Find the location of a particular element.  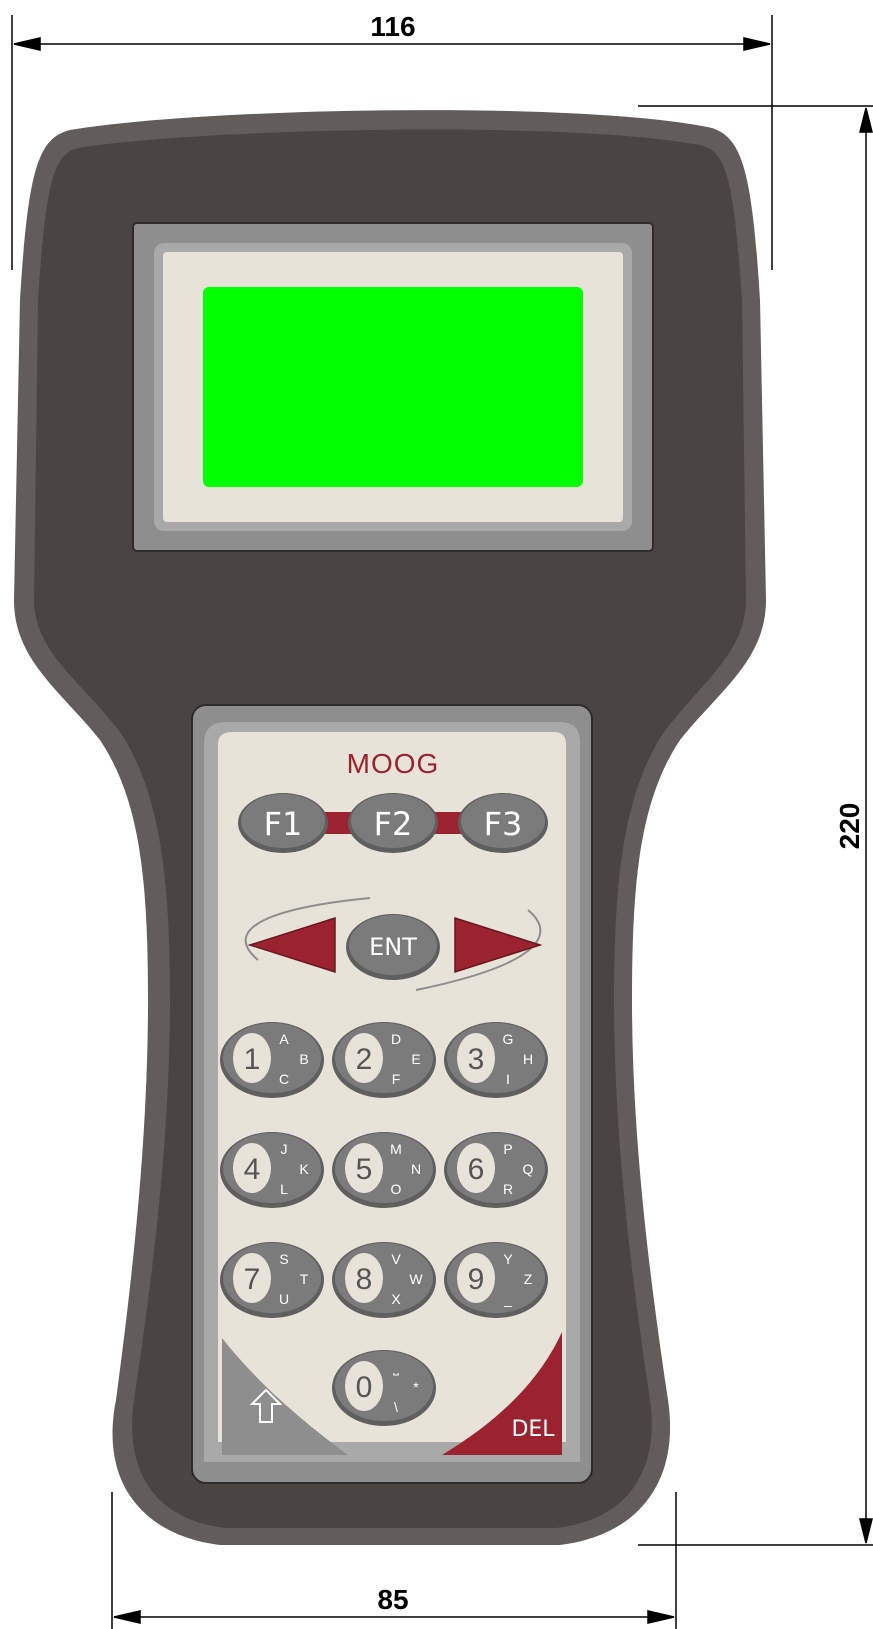

key-8-letter-3: X is located at coordinates (396, 1299).